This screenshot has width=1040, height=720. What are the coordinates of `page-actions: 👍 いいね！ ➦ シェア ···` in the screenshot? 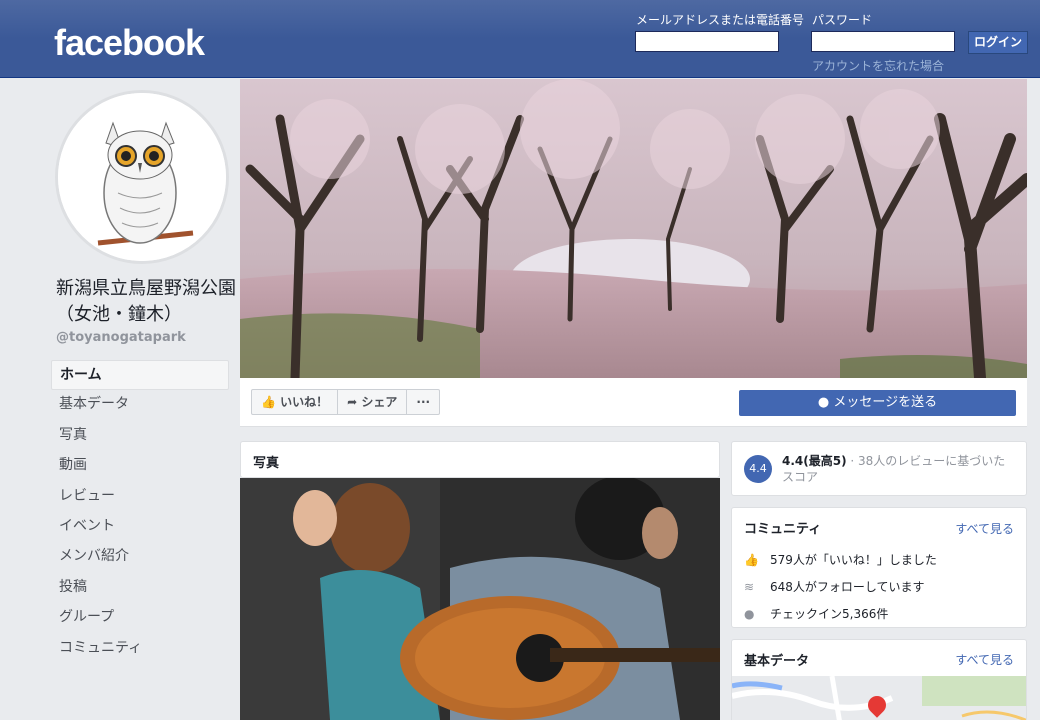 It's located at (346, 402).